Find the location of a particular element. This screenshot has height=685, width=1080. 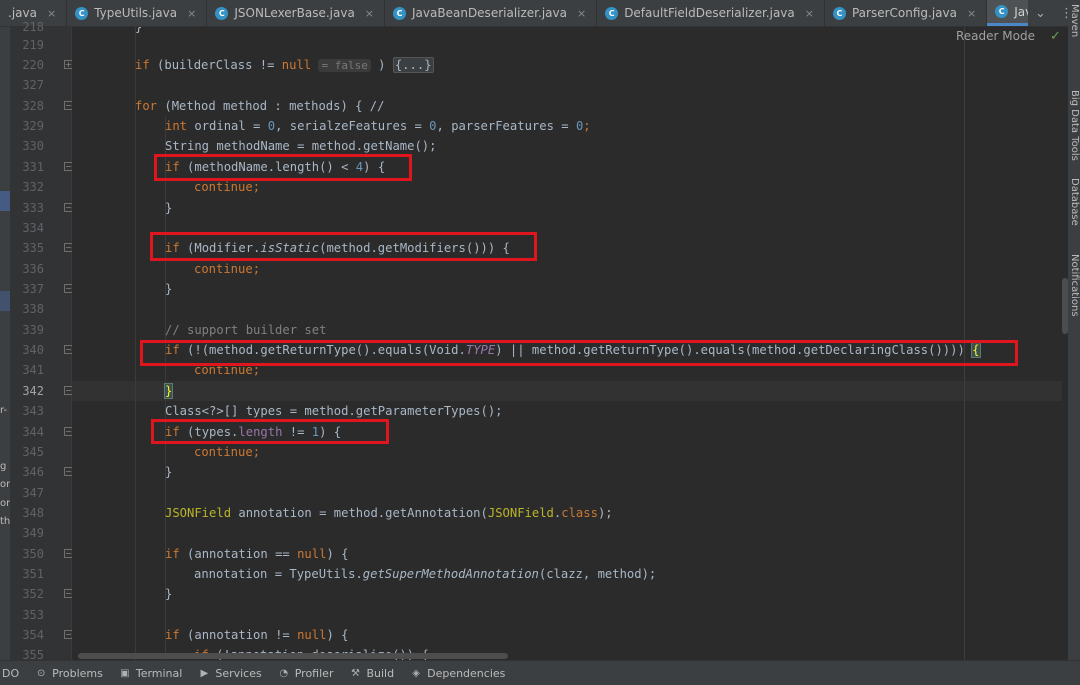

tool-terminal: ▣ Terminal is located at coordinates (153, 673).